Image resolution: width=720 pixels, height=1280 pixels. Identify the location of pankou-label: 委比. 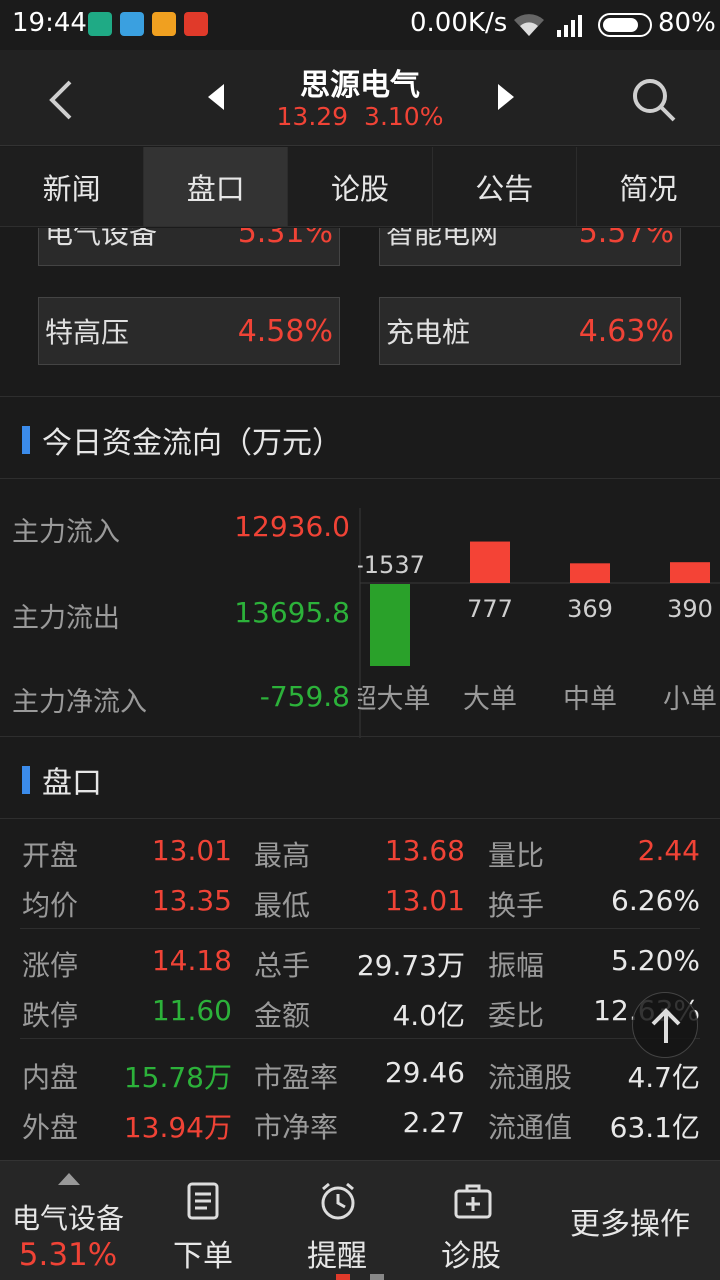
(516, 1015).